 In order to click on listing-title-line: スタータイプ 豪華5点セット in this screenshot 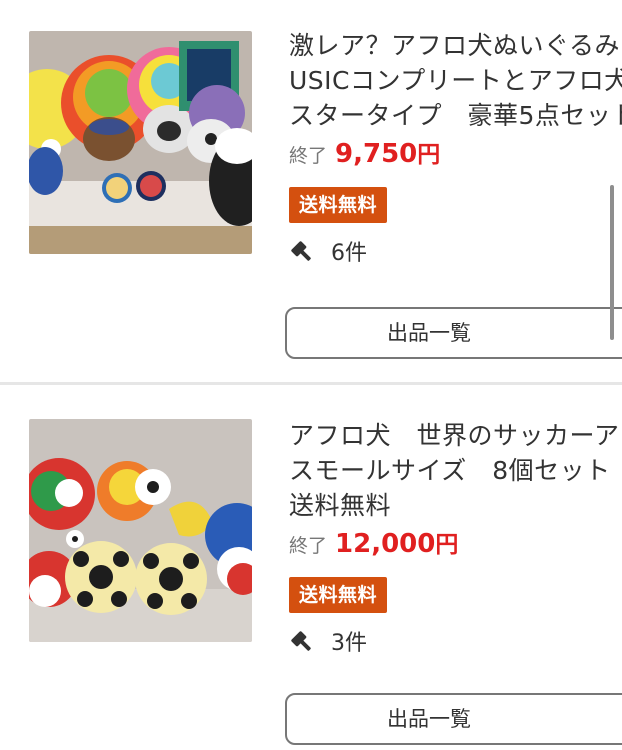, I will do `click(455, 115)`.